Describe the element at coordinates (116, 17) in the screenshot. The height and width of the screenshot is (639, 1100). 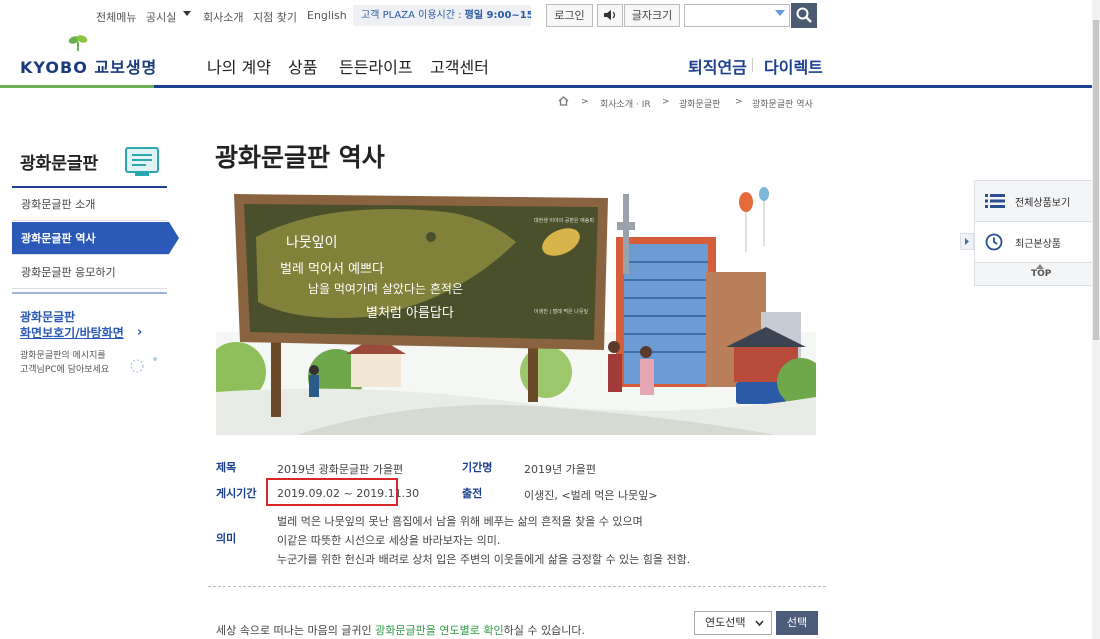
I see `all-menu-link: 전체메뉴` at that location.